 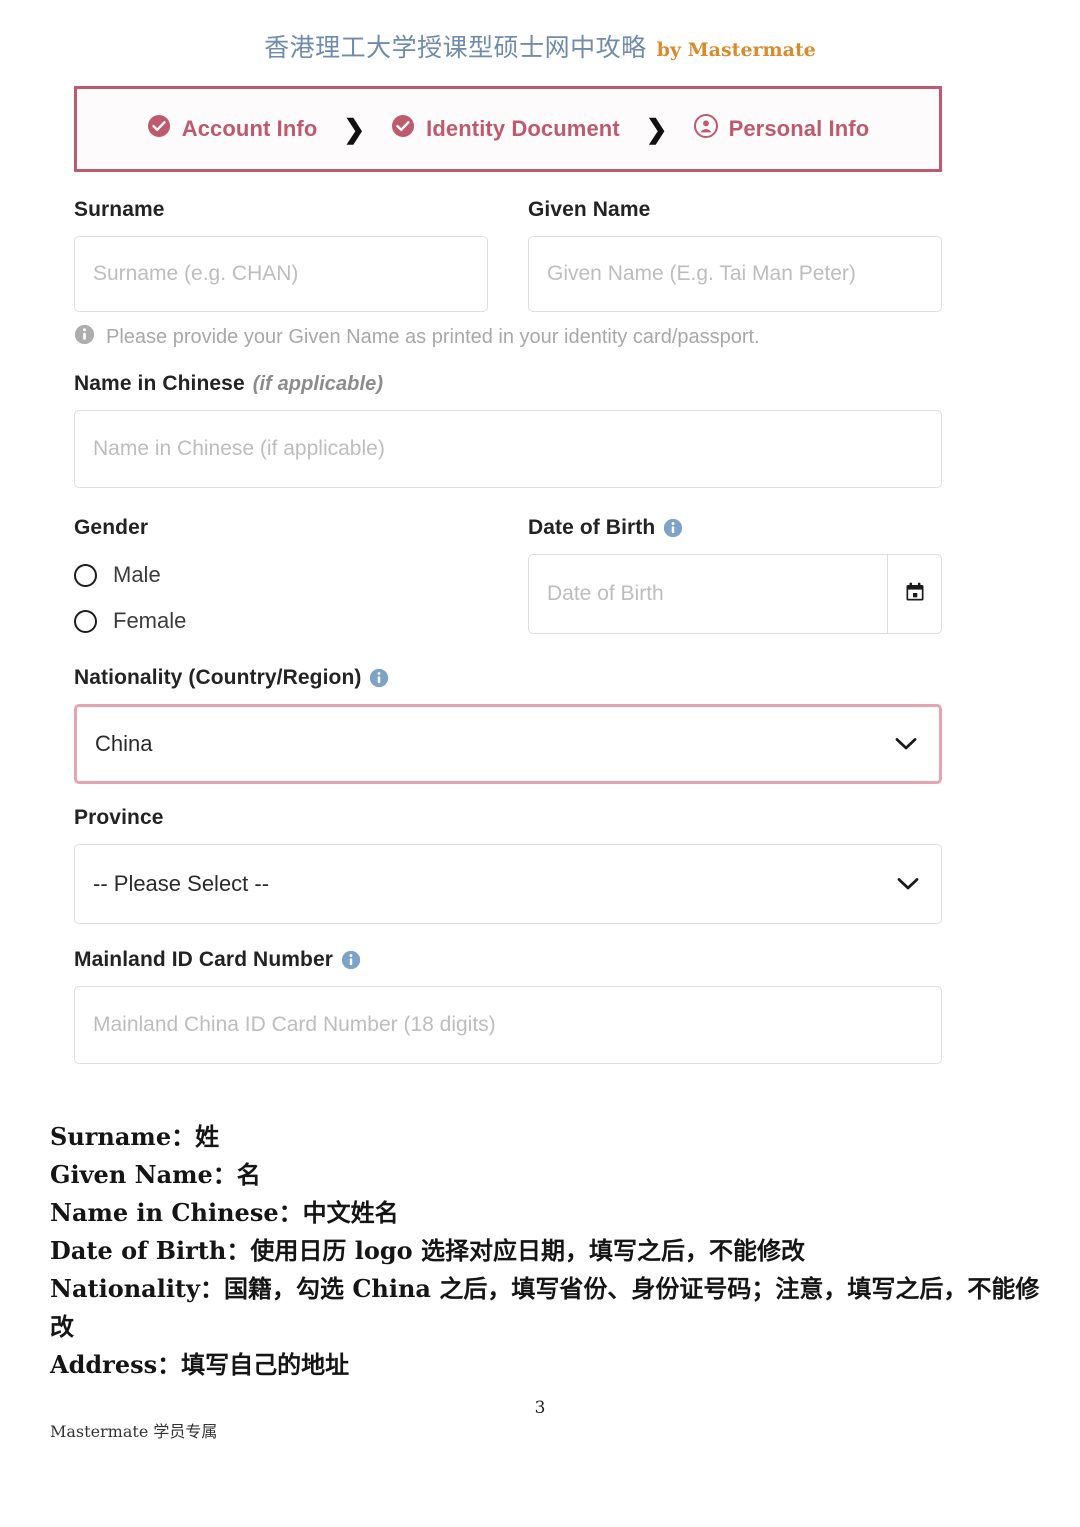 What do you see at coordinates (224, 1212) in the screenshot?
I see `annotation-line: Name in Chinese：中文姓名` at bounding box center [224, 1212].